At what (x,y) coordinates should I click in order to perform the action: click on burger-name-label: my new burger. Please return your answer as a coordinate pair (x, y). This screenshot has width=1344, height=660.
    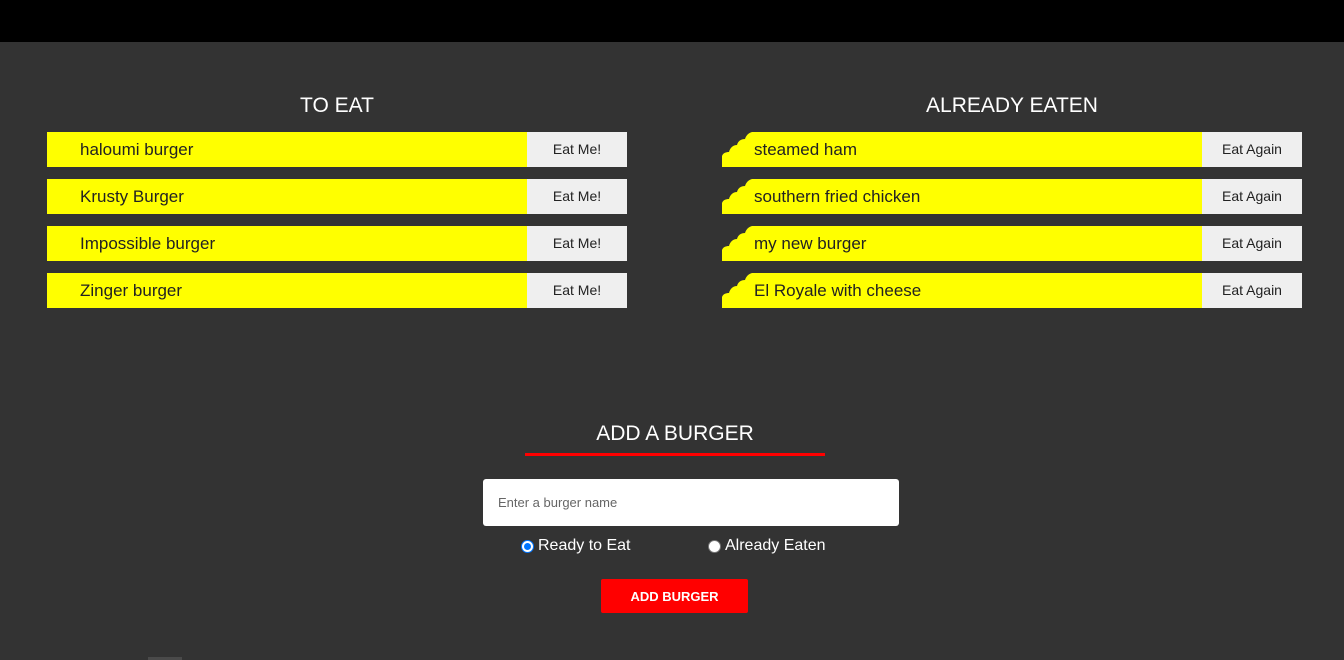
    Looking at the image, I should click on (810, 243).